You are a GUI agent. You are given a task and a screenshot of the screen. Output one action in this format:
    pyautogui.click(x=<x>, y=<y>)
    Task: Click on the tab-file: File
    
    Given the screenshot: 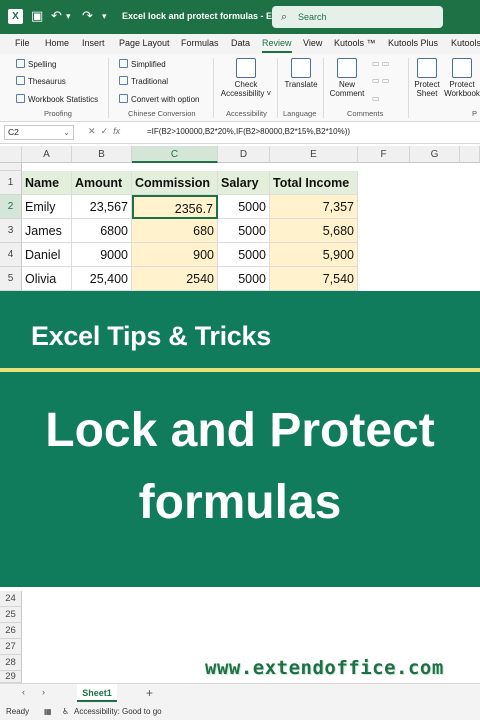 What is the action you would take?
    pyautogui.click(x=22, y=43)
    